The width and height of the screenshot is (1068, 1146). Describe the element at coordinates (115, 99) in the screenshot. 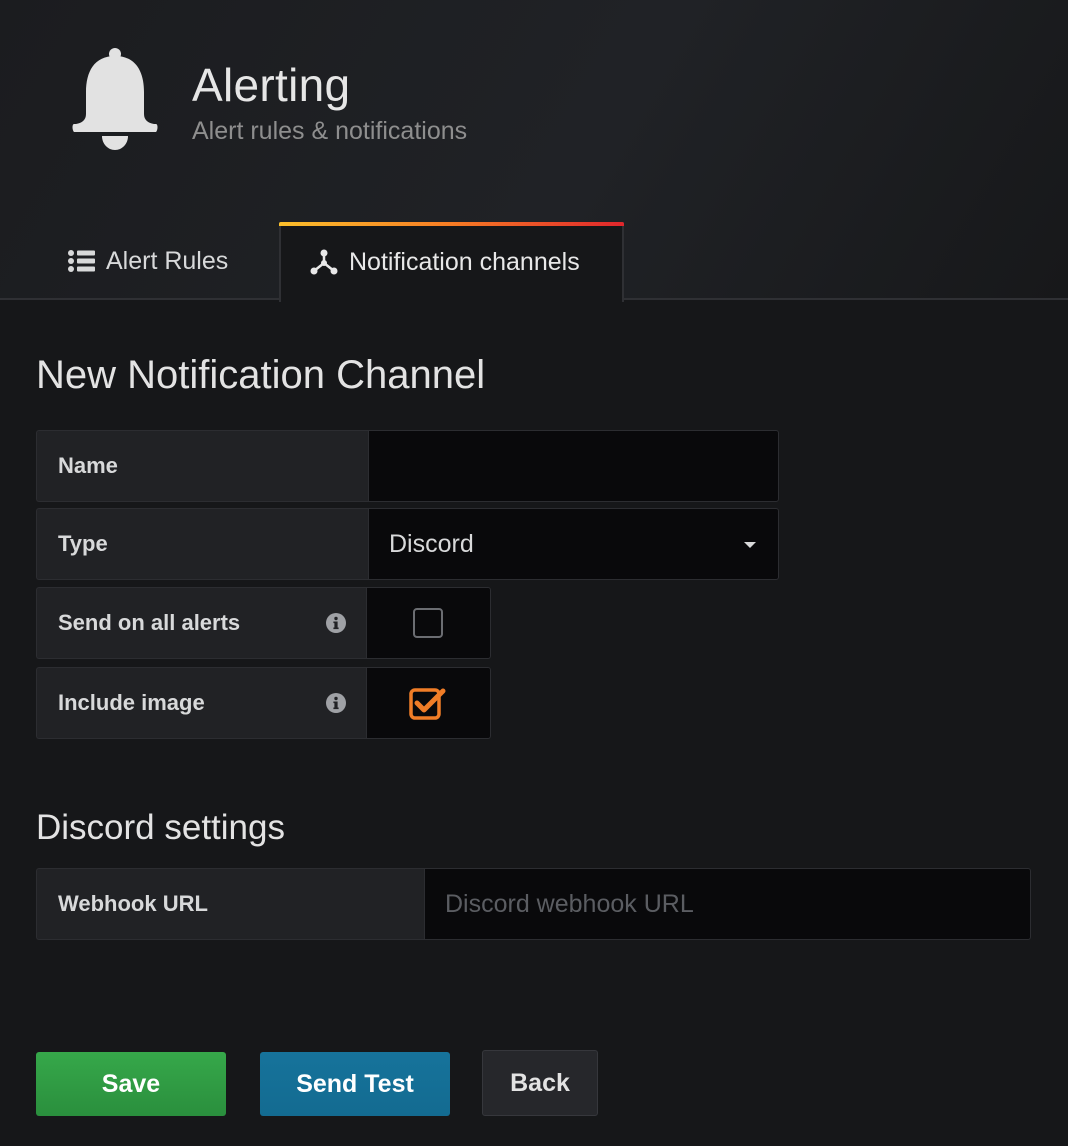

I see `bell-icon` at that location.